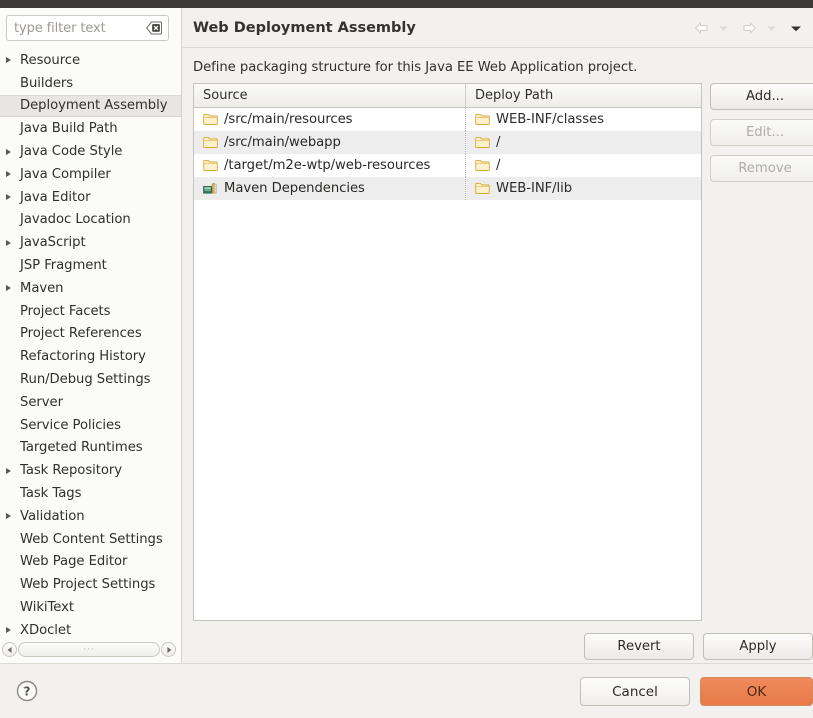  I want to click on page-action-buttons: Revert Apply, so click(498, 646).